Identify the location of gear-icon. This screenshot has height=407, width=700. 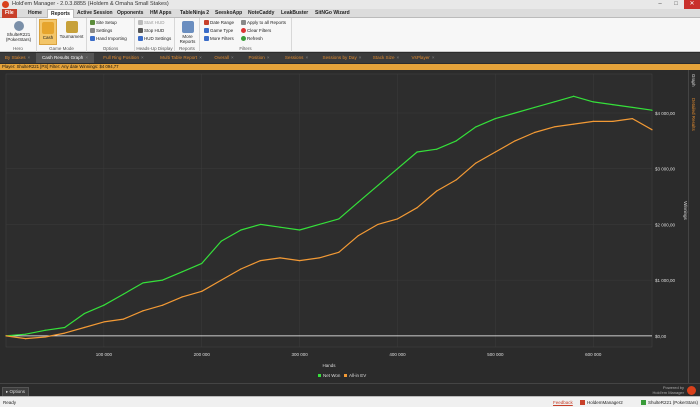
(92, 30).